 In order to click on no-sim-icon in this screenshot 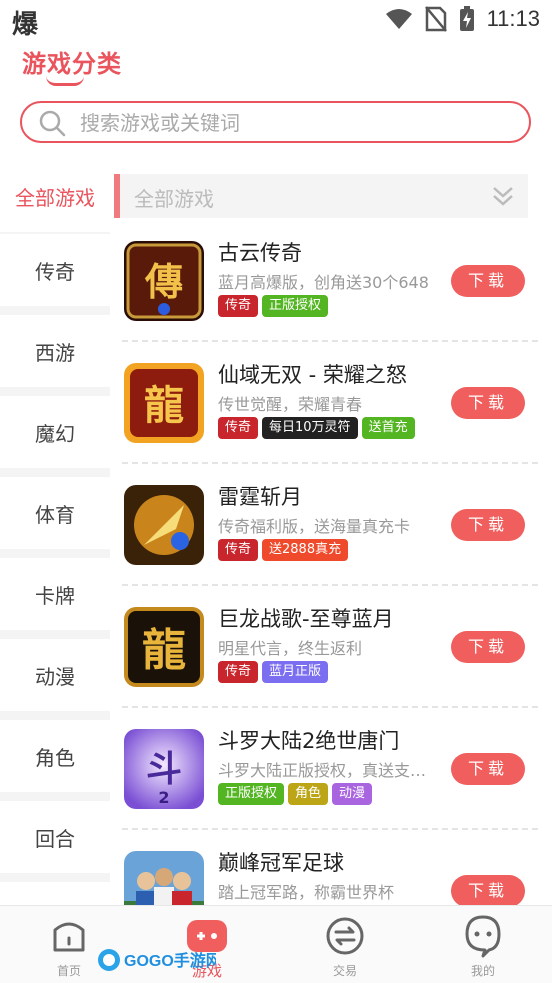, I will do `click(435, 19)`.